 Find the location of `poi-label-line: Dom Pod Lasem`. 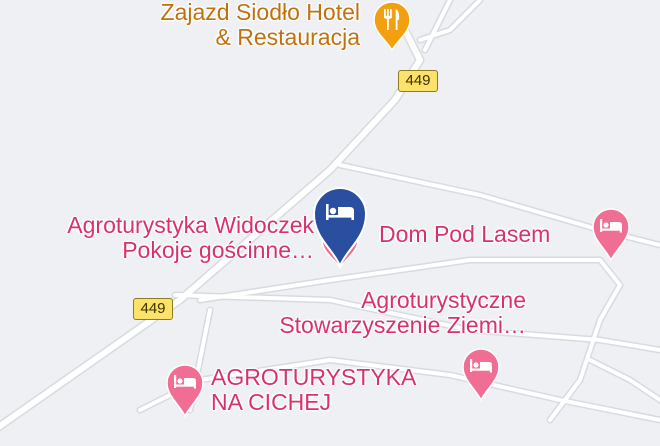

poi-label-line: Dom Pod Lasem is located at coordinates (465, 234).